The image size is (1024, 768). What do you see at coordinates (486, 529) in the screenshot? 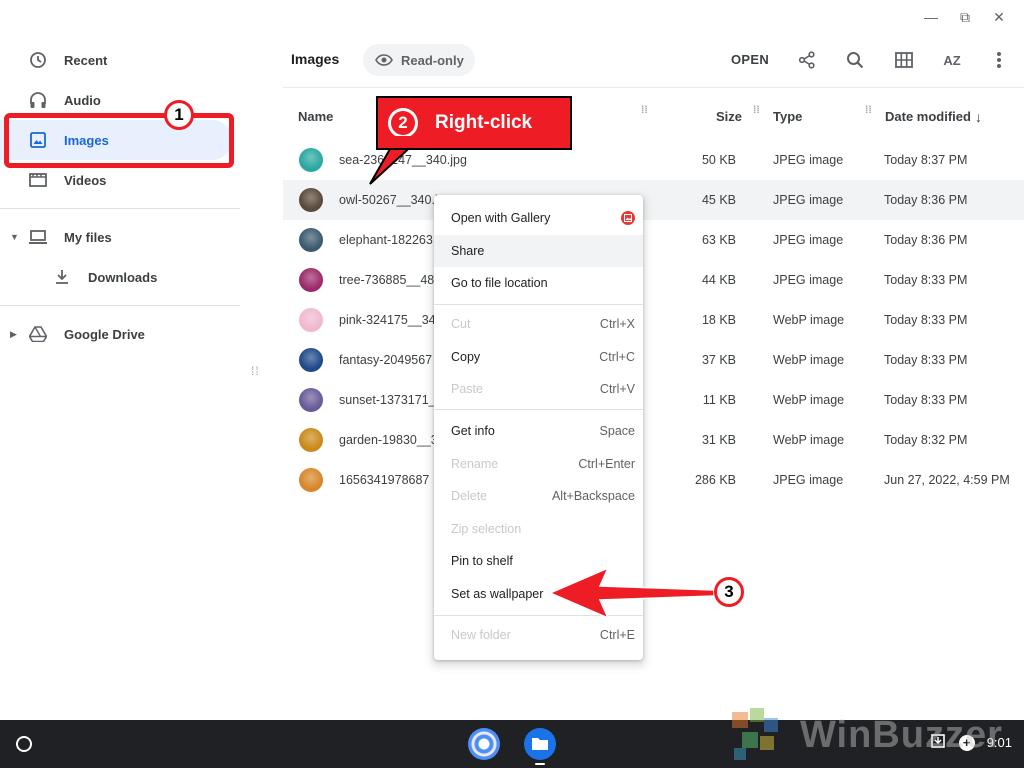
I see `menu-item-label: Zip selection` at bounding box center [486, 529].